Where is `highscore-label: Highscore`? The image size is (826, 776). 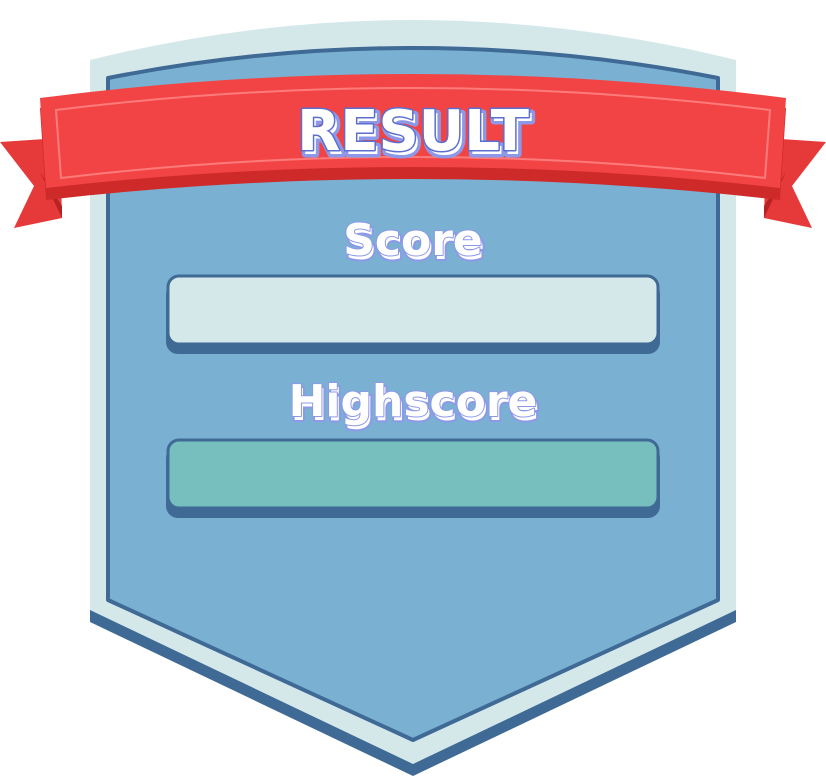 highscore-label: Highscore is located at coordinates (413, 401).